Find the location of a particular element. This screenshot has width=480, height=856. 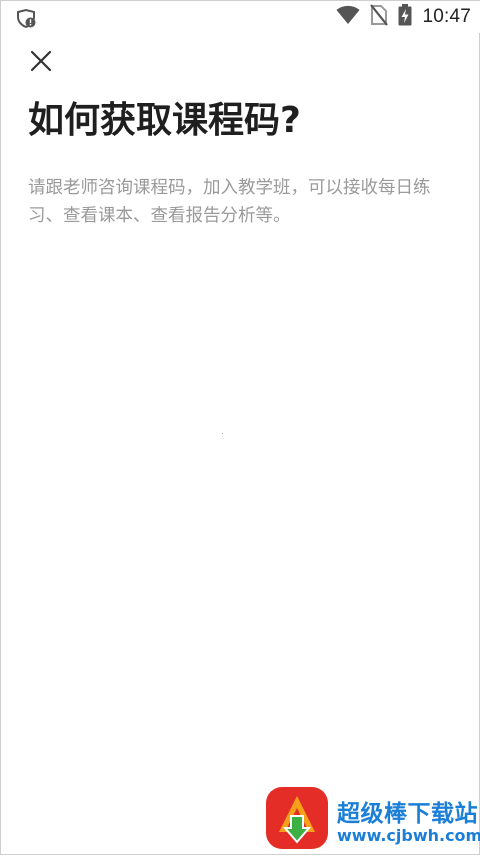

watermark-url: www.cjbwh.com is located at coordinates (408, 835).